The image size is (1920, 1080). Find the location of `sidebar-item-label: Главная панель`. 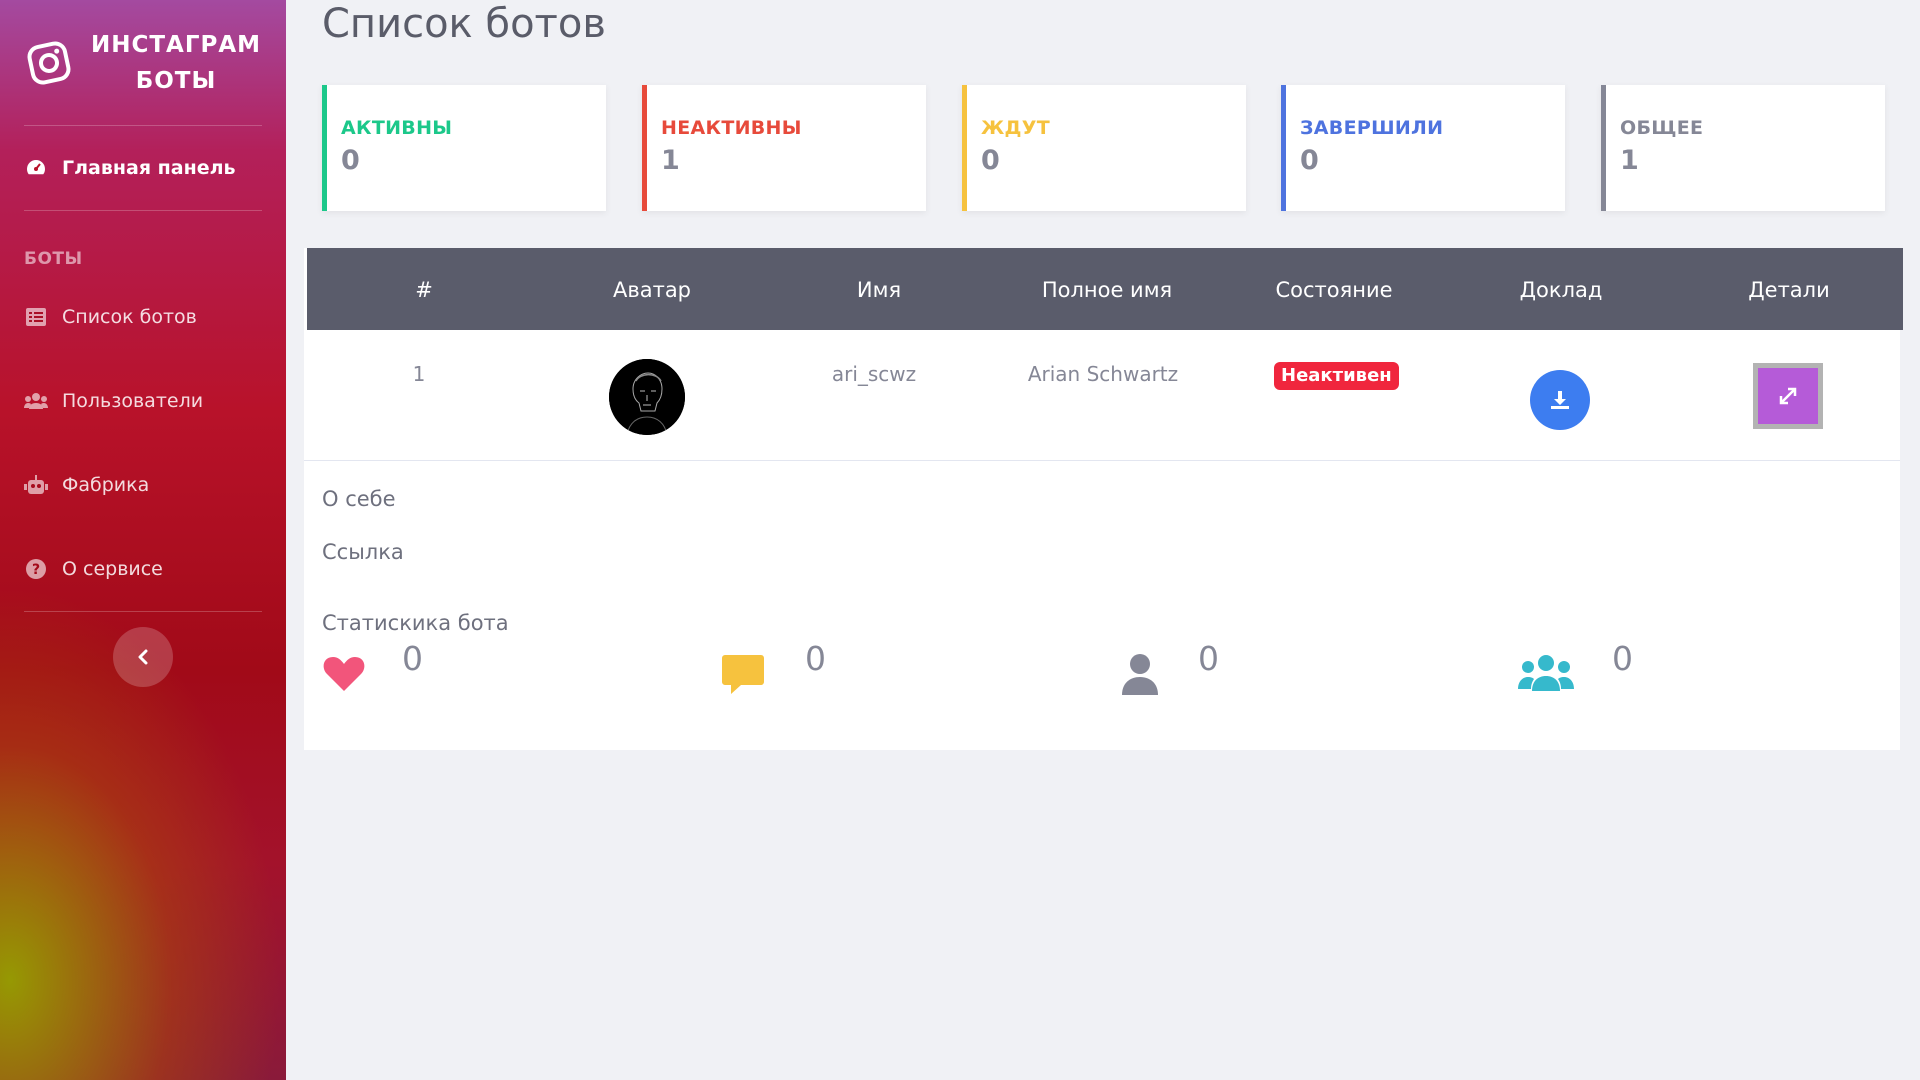

sidebar-item-label: Главная панель is located at coordinates (149, 168).